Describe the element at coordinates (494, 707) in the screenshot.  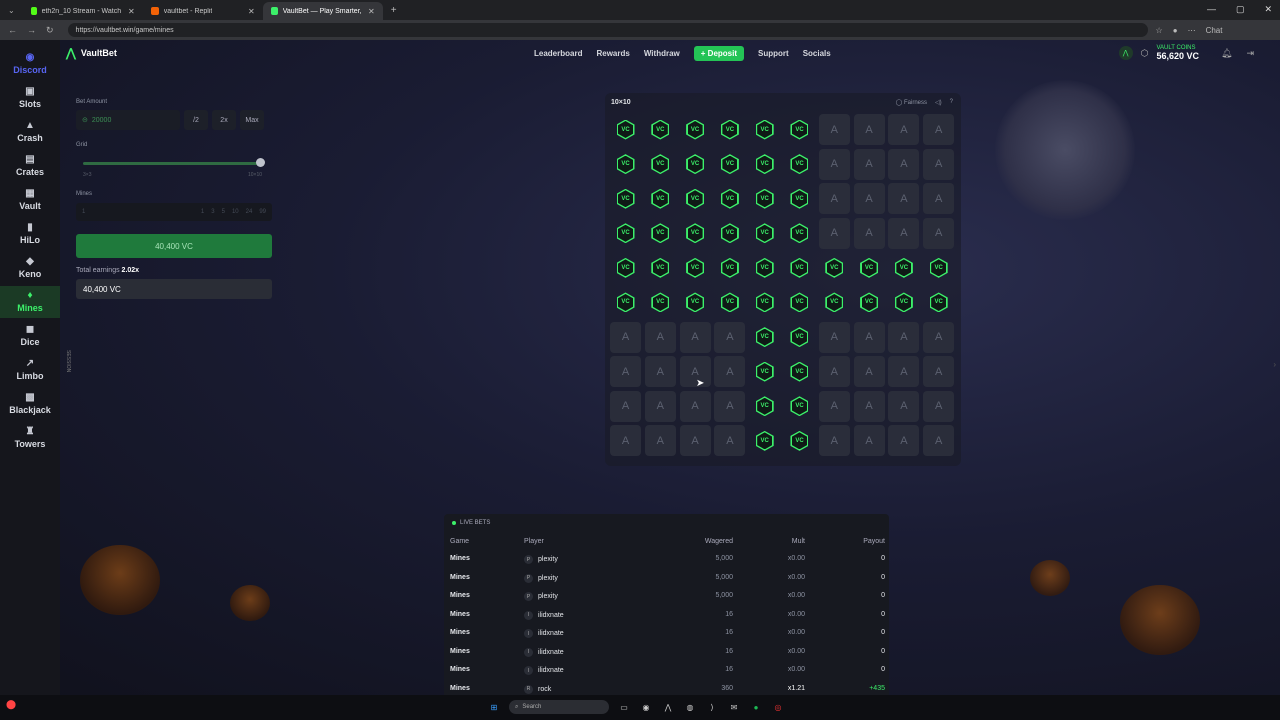
I see `windows-start-icon: ⊞` at that location.